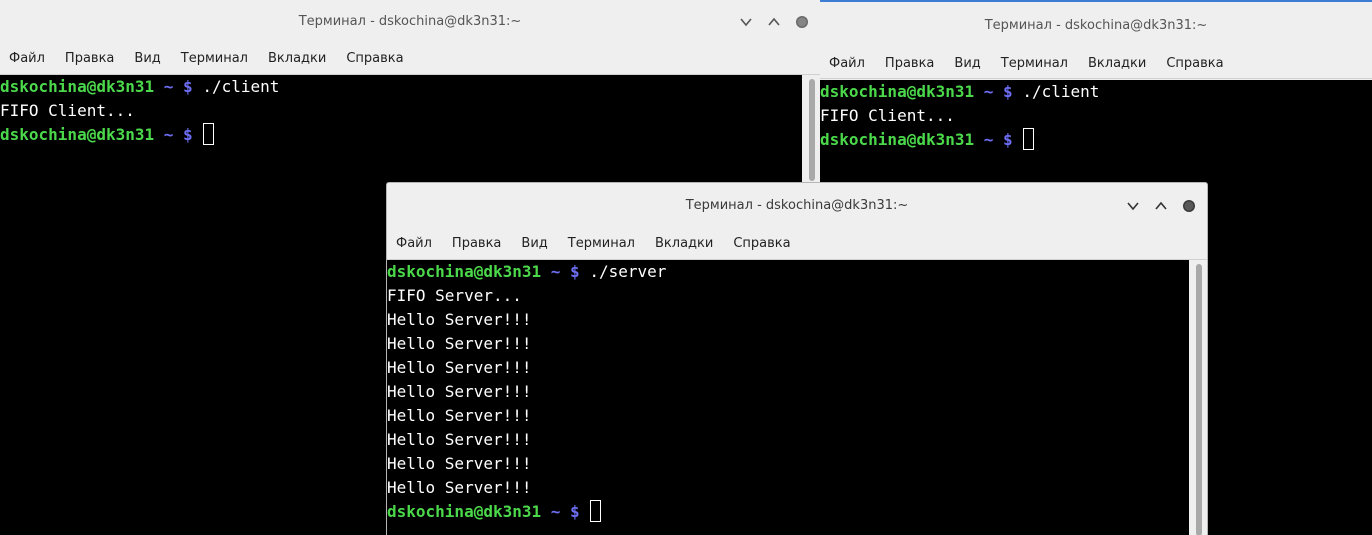 Image resolution: width=1372 pixels, height=535 pixels. Describe the element at coordinates (788, 272) in the screenshot. I see `terminal-line: dskochina@dk3n31 ~ $ ./server` at that location.